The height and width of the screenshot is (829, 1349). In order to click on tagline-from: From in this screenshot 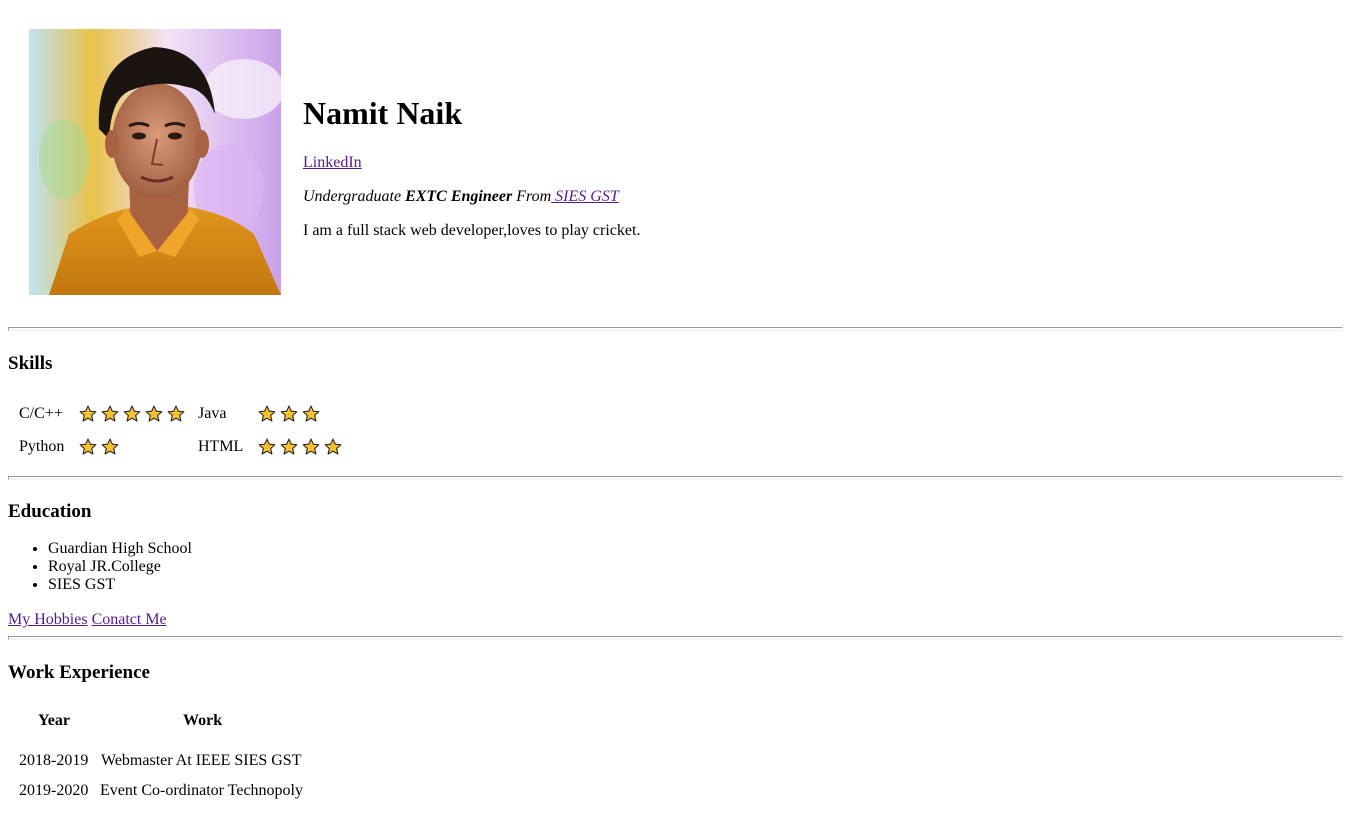, I will do `click(532, 196)`.